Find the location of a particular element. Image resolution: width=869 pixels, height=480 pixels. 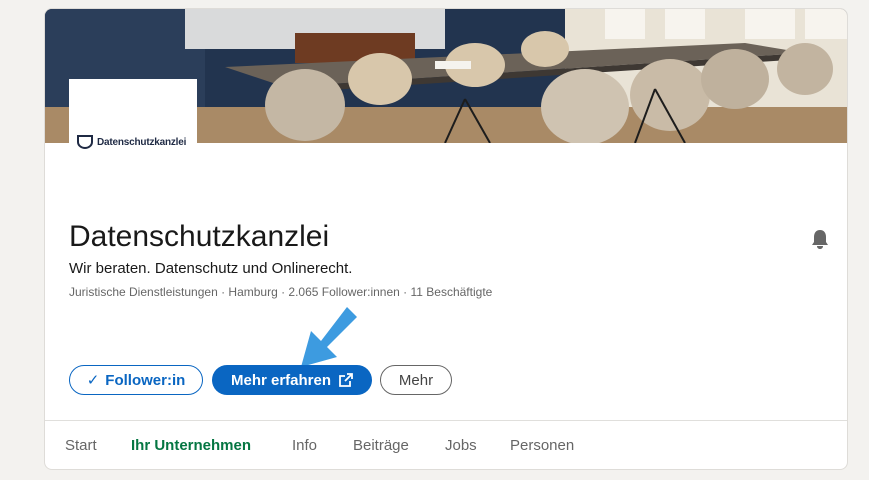

logo-mark: Datenschutzkanzlei is located at coordinates (131, 142).